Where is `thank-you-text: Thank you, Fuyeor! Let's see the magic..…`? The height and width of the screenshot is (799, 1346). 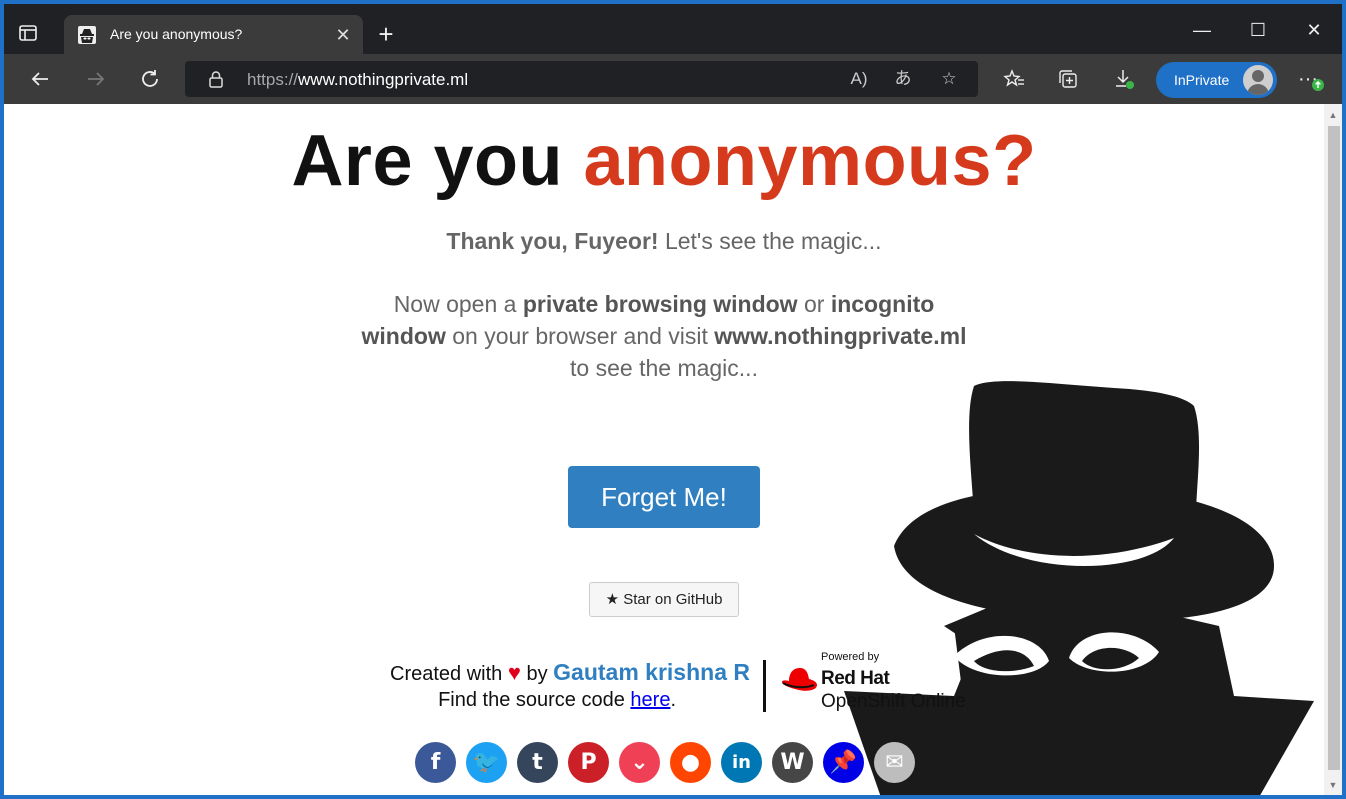
thank-you-text: Thank you, Fuyeor! Let's see the magic..… is located at coordinates (664, 241).